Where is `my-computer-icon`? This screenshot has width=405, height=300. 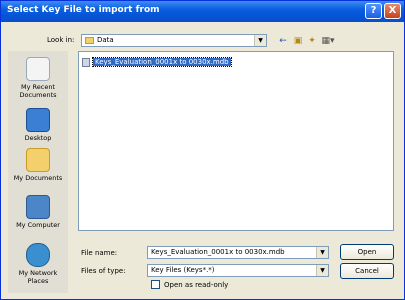 my-computer-icon is located at coordinates (38, 207).